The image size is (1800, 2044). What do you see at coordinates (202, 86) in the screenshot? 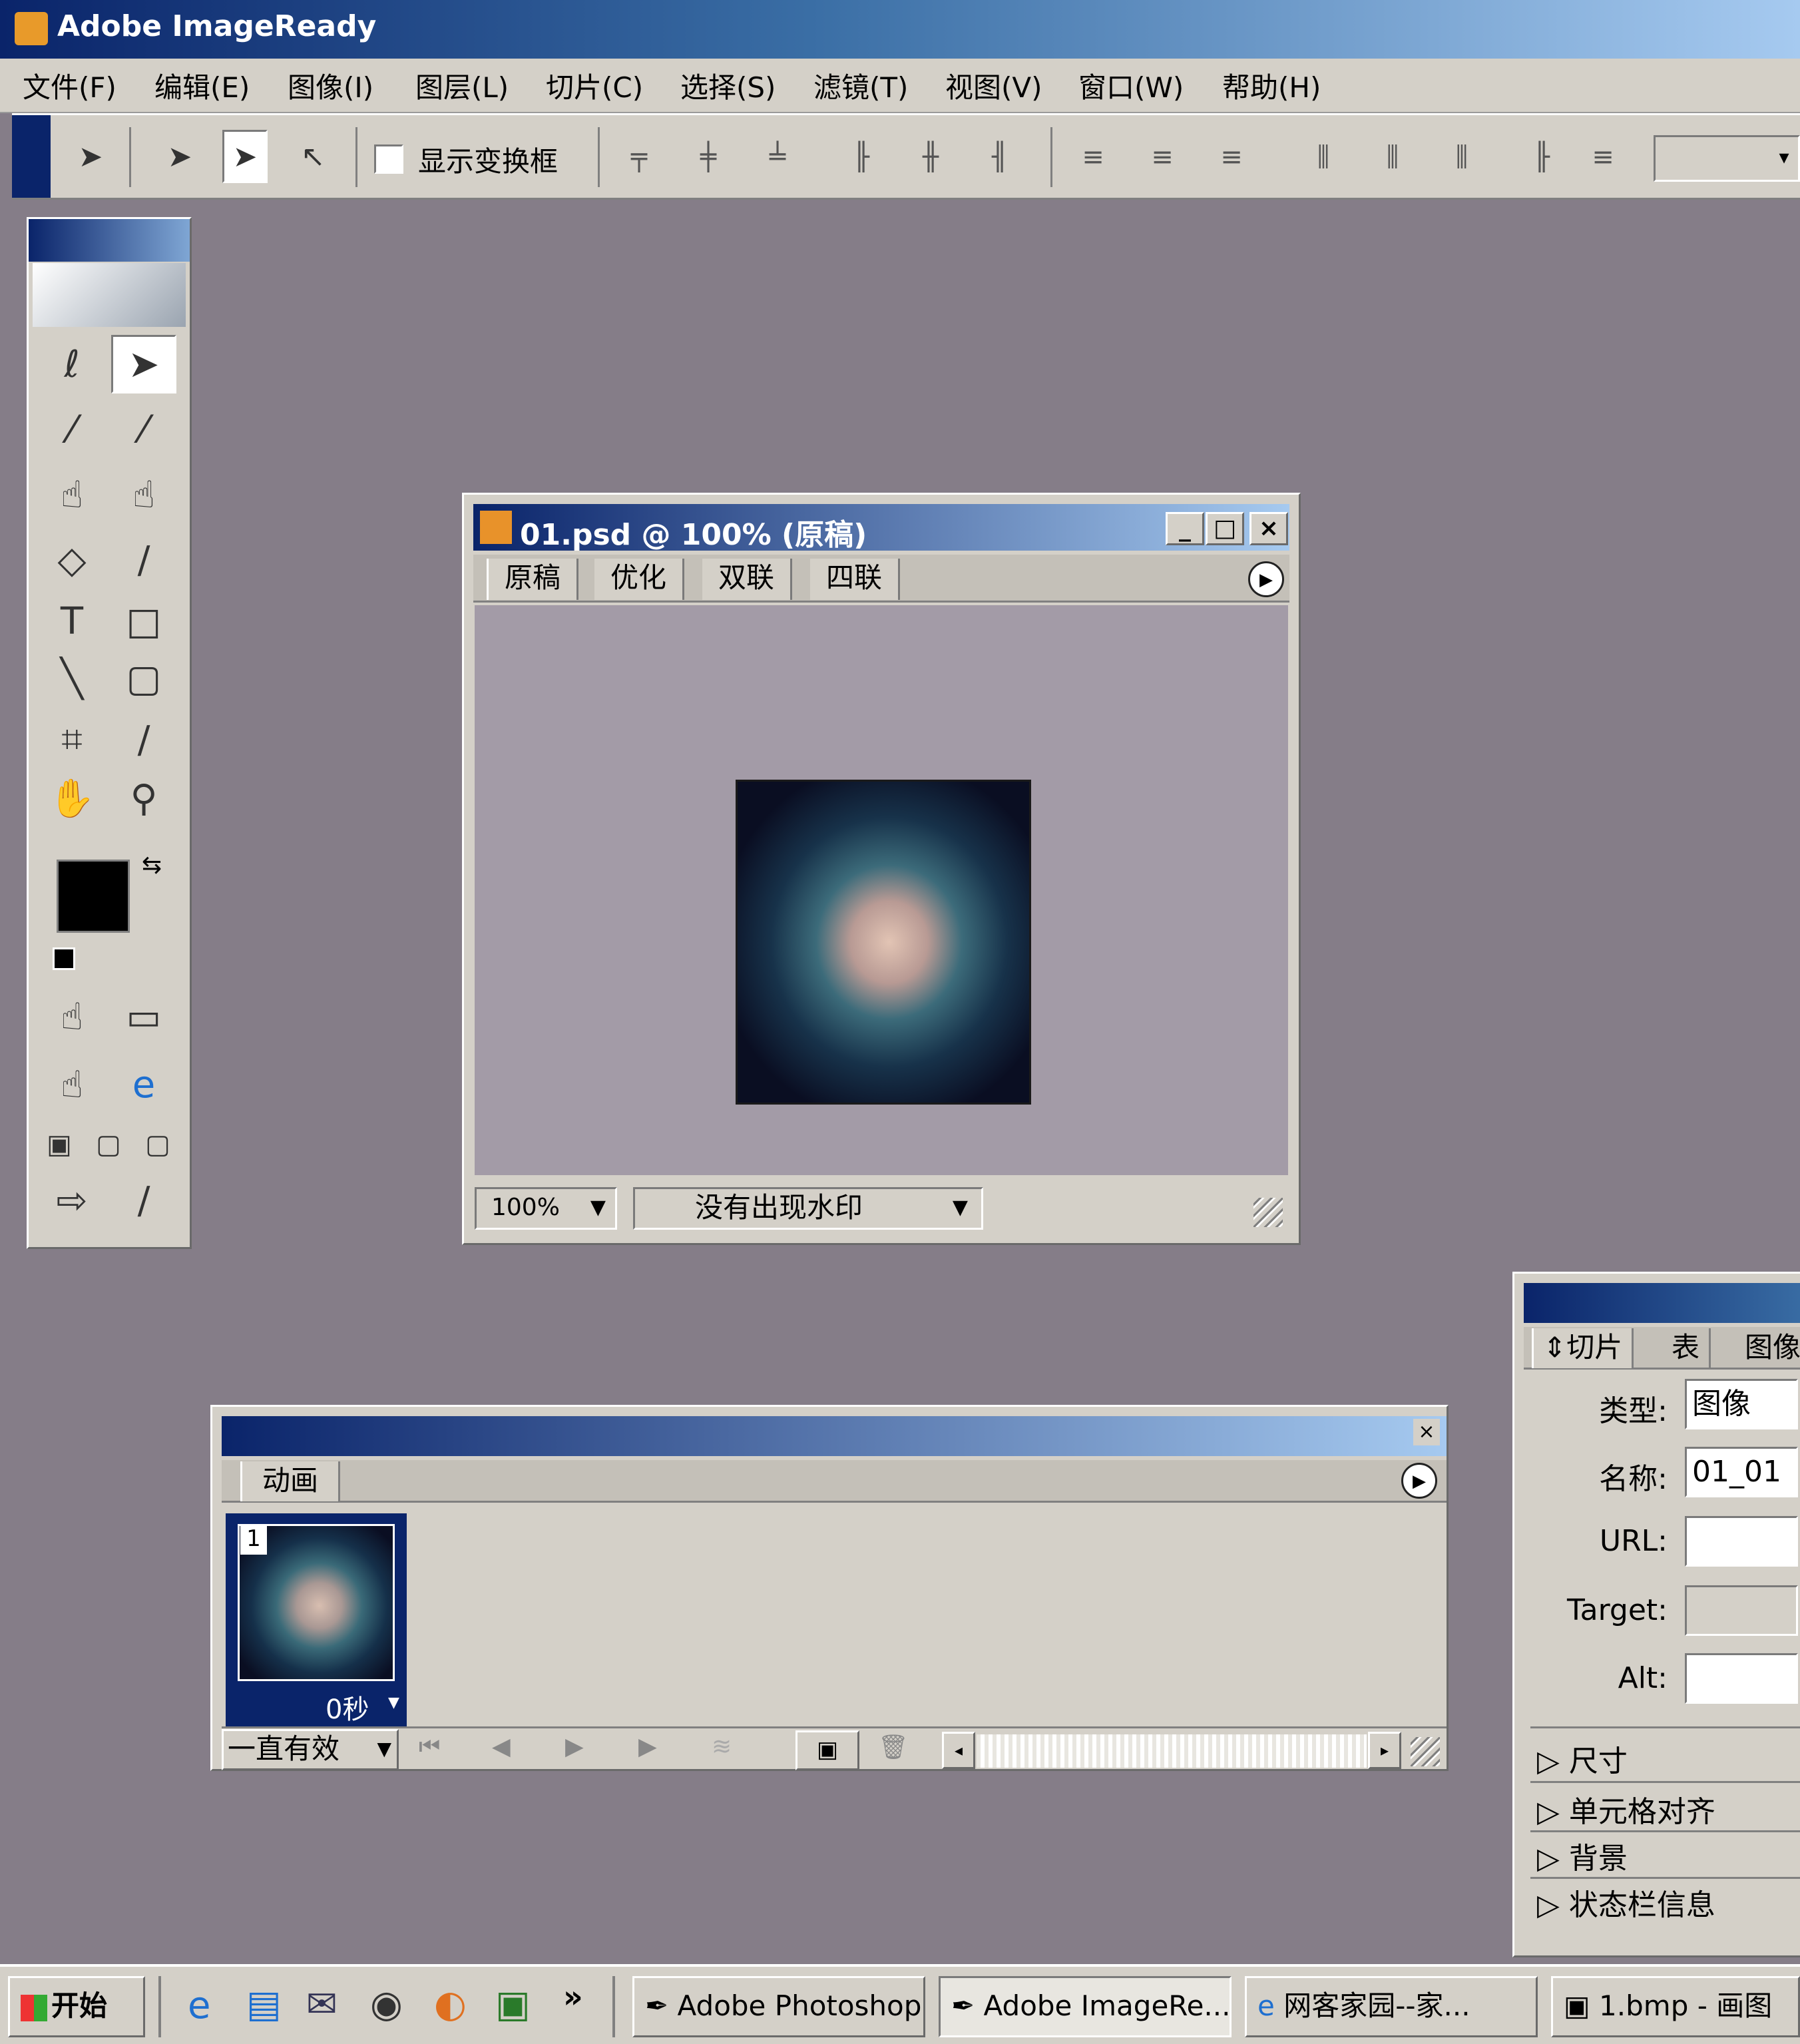
I see `menu-edit: 编辑(E)` at bounding box center [202, 86].